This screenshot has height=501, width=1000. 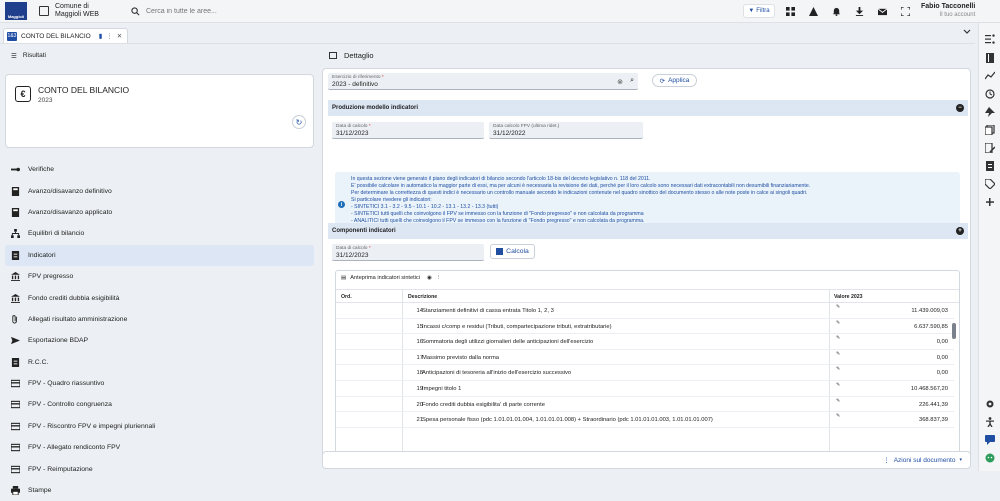 I want to click on menu-item-5: FPV pregresso, so click(x=159, y=276).